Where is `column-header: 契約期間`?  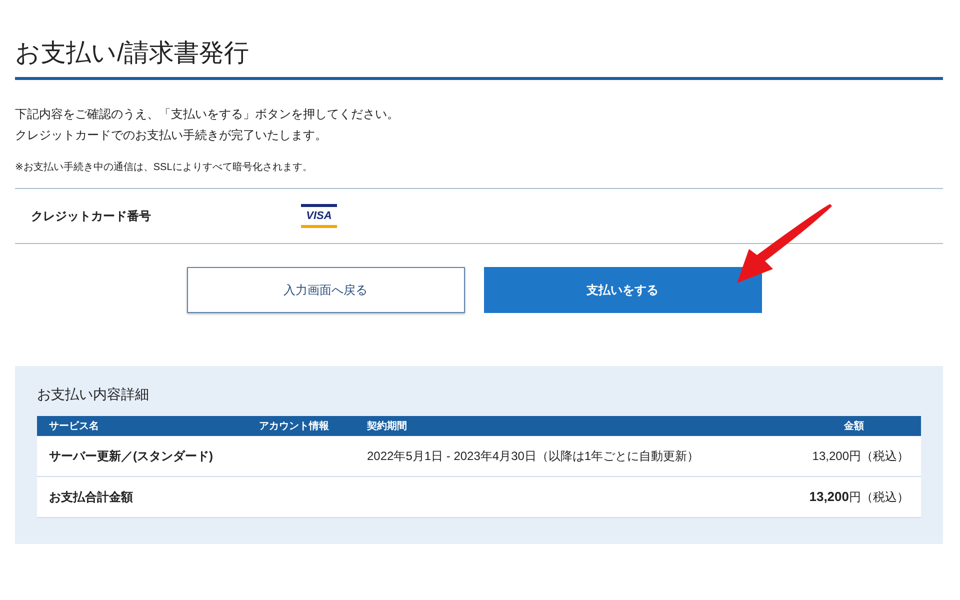
column-header: 契約期間 is located at coordinates (387, 426).